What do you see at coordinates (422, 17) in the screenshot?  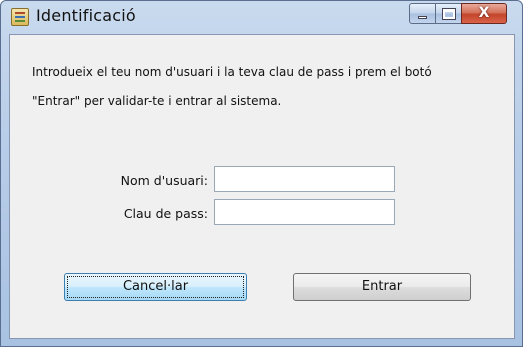 I see `minimize-icon` at bounding box center [422, 17].